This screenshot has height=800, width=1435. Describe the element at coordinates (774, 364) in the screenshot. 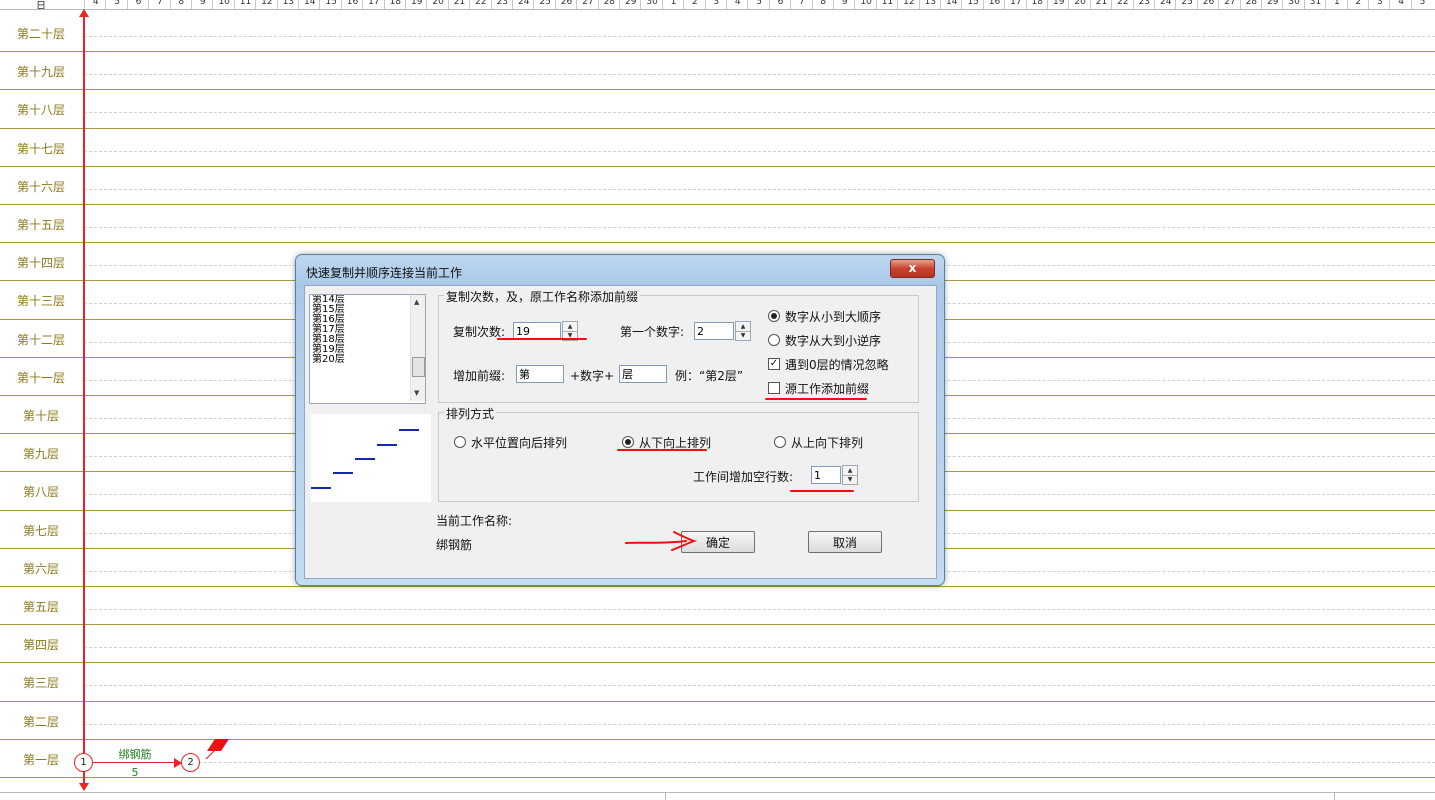

I see `ignore-zero-checkbox: ✓` at that location.